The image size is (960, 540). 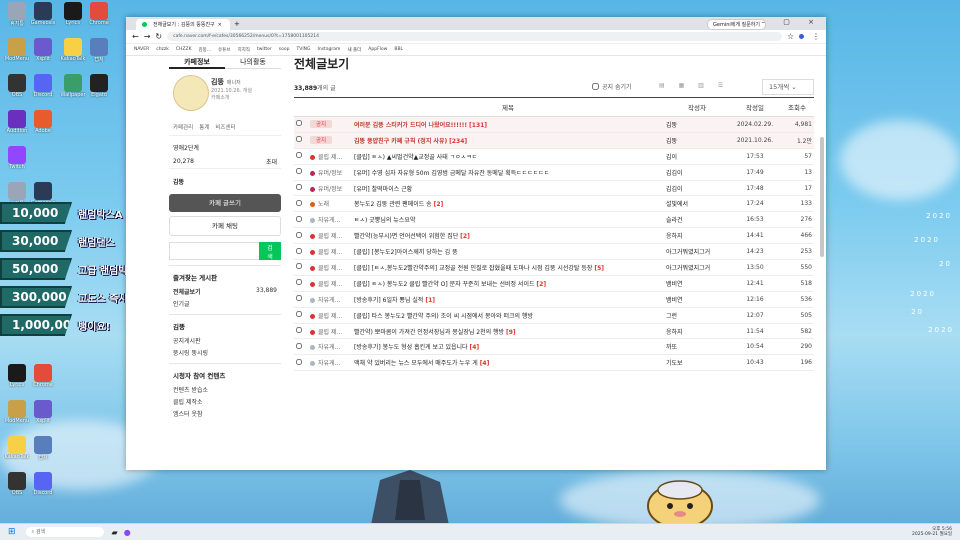 What do you see at coordinates (127, 532) in the screenshot?
I see `app-icon: ●` at bounding box center [127, 532].